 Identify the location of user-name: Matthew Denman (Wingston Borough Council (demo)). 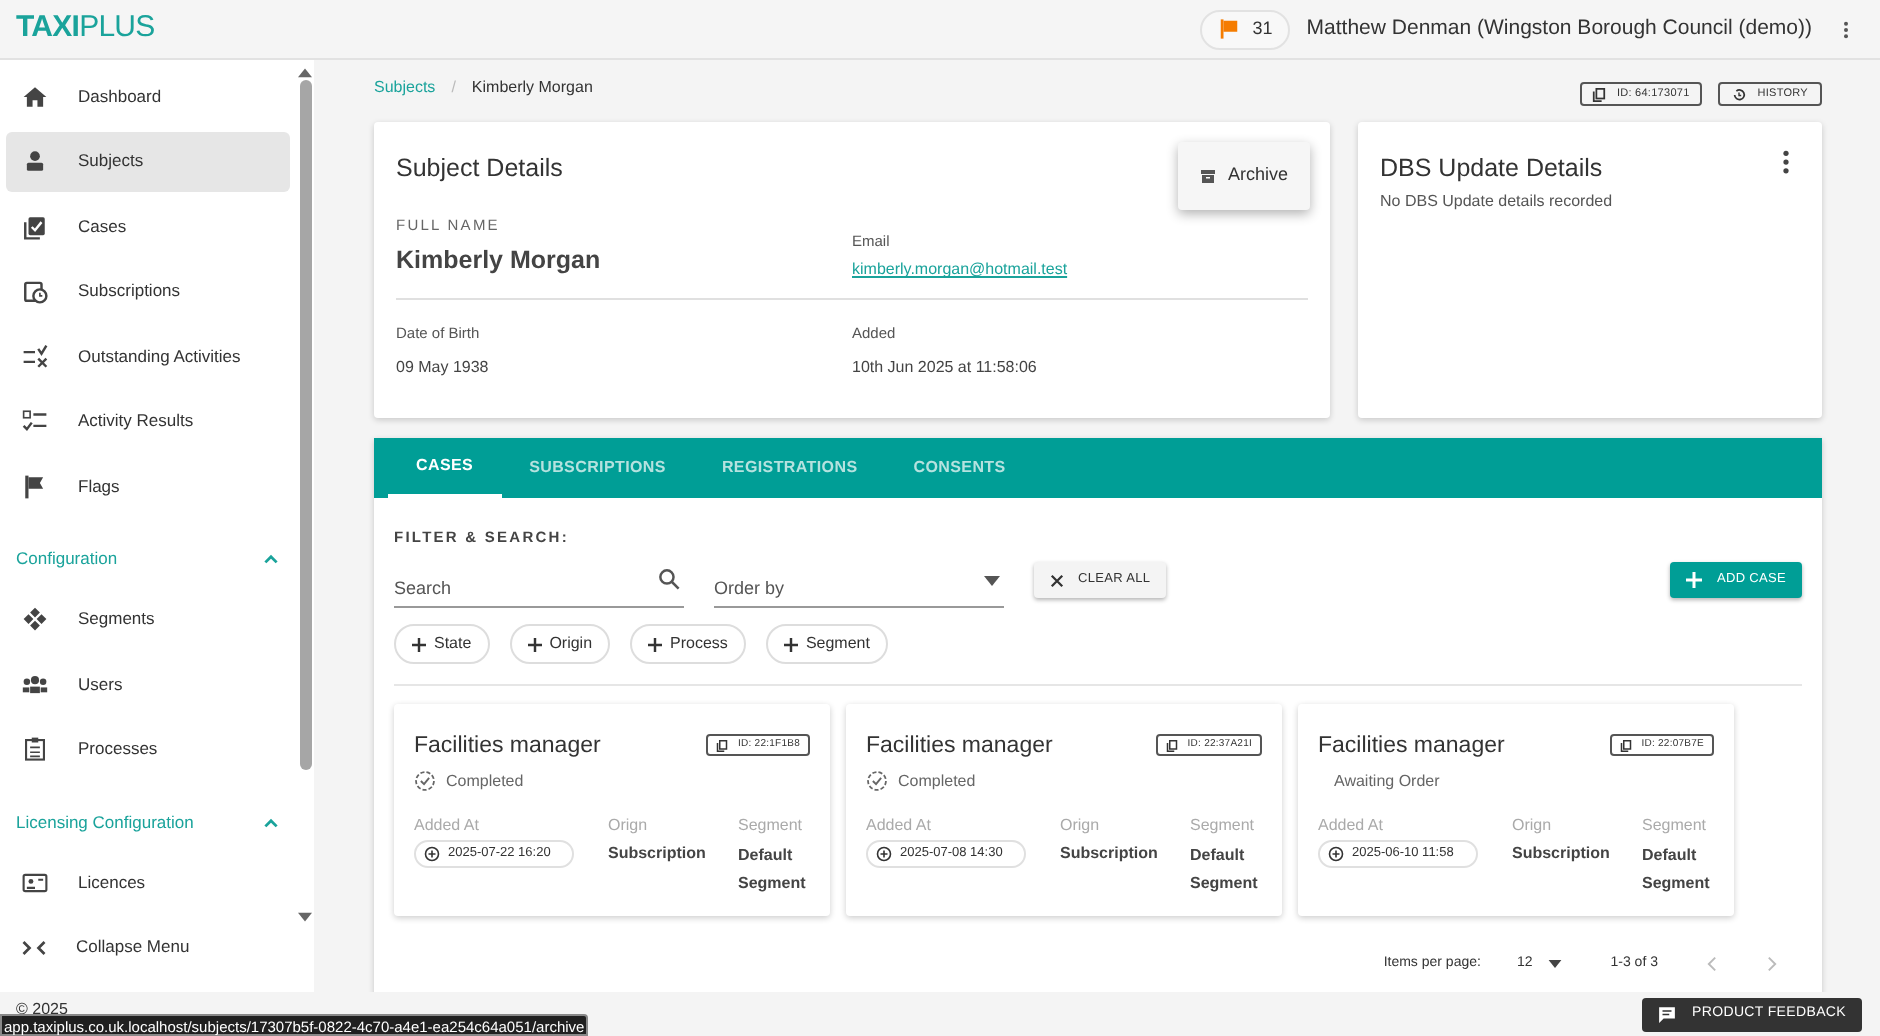
(1559, 29).